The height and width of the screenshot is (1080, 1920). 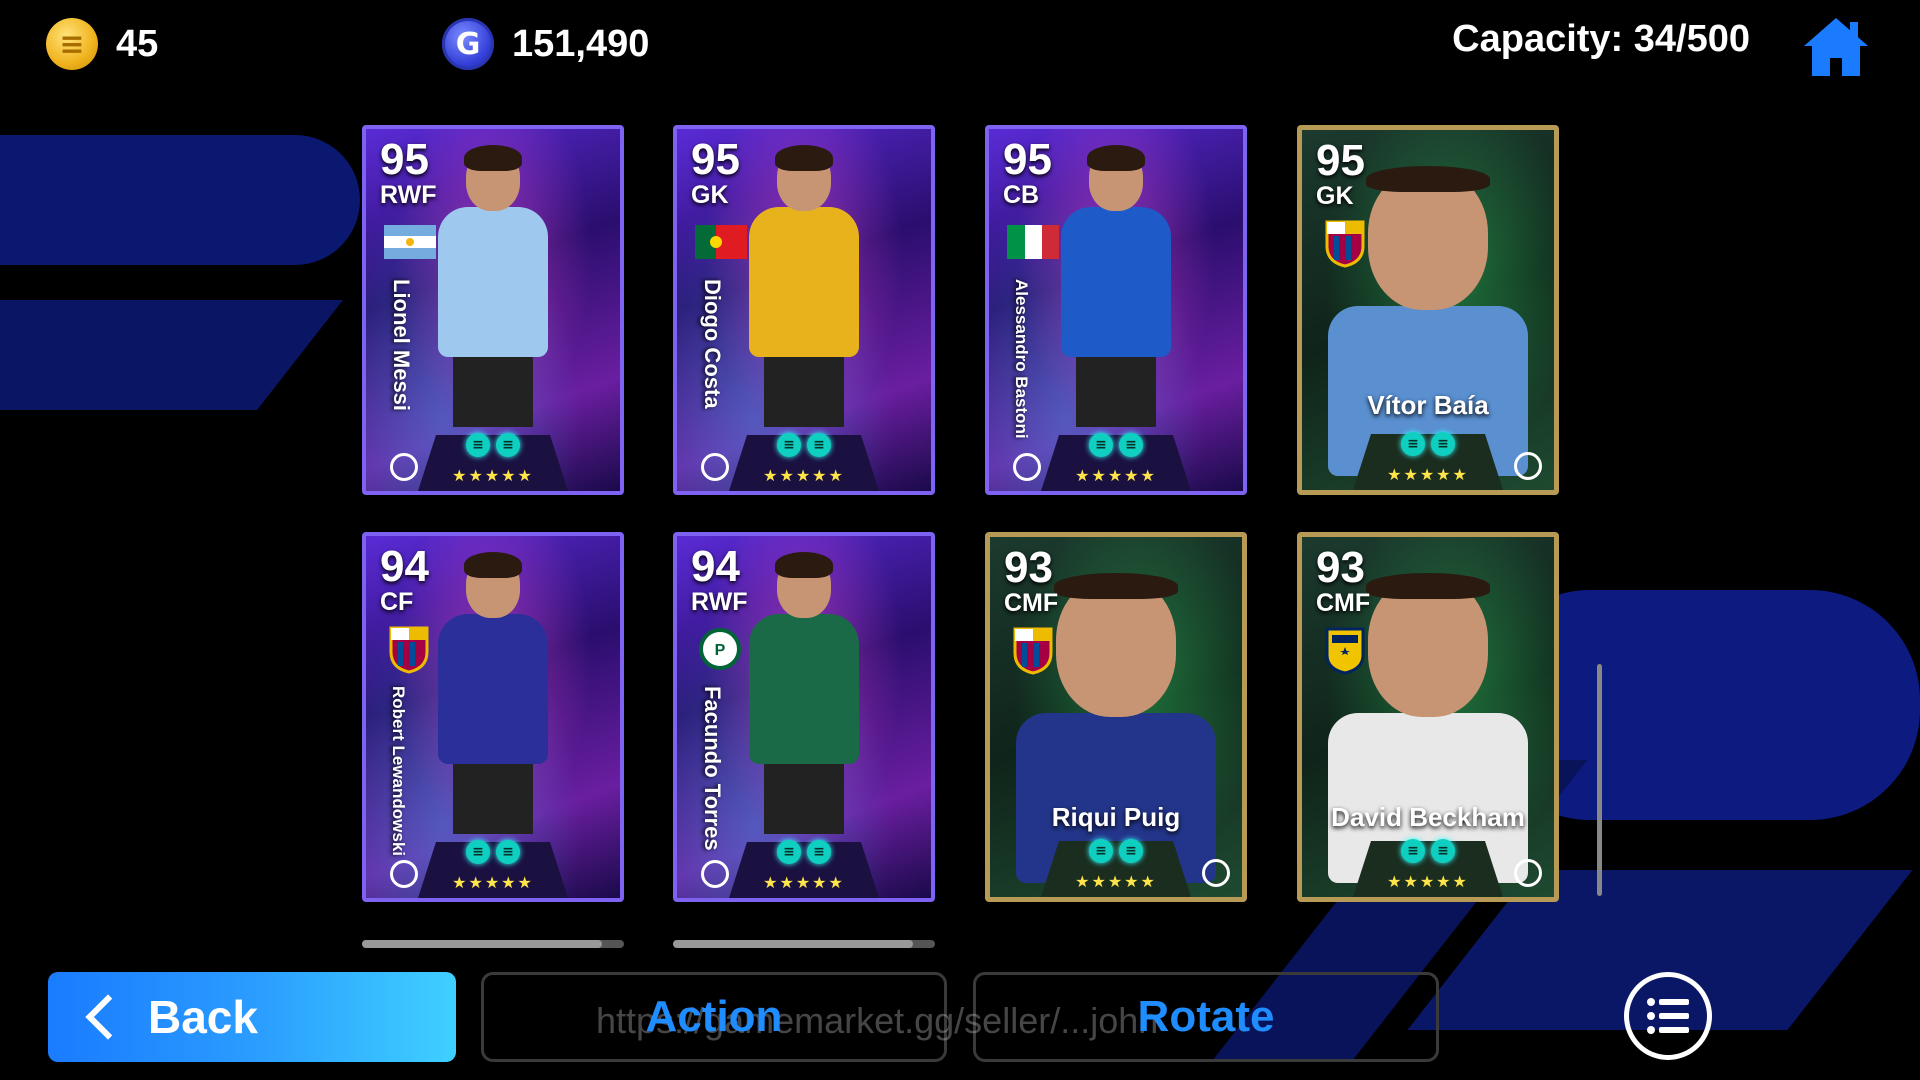 I want to click on player-card: 95 CB Alessandro Bastoni ≡ ≡ ★★★★★, so click(x=1116, y=310).